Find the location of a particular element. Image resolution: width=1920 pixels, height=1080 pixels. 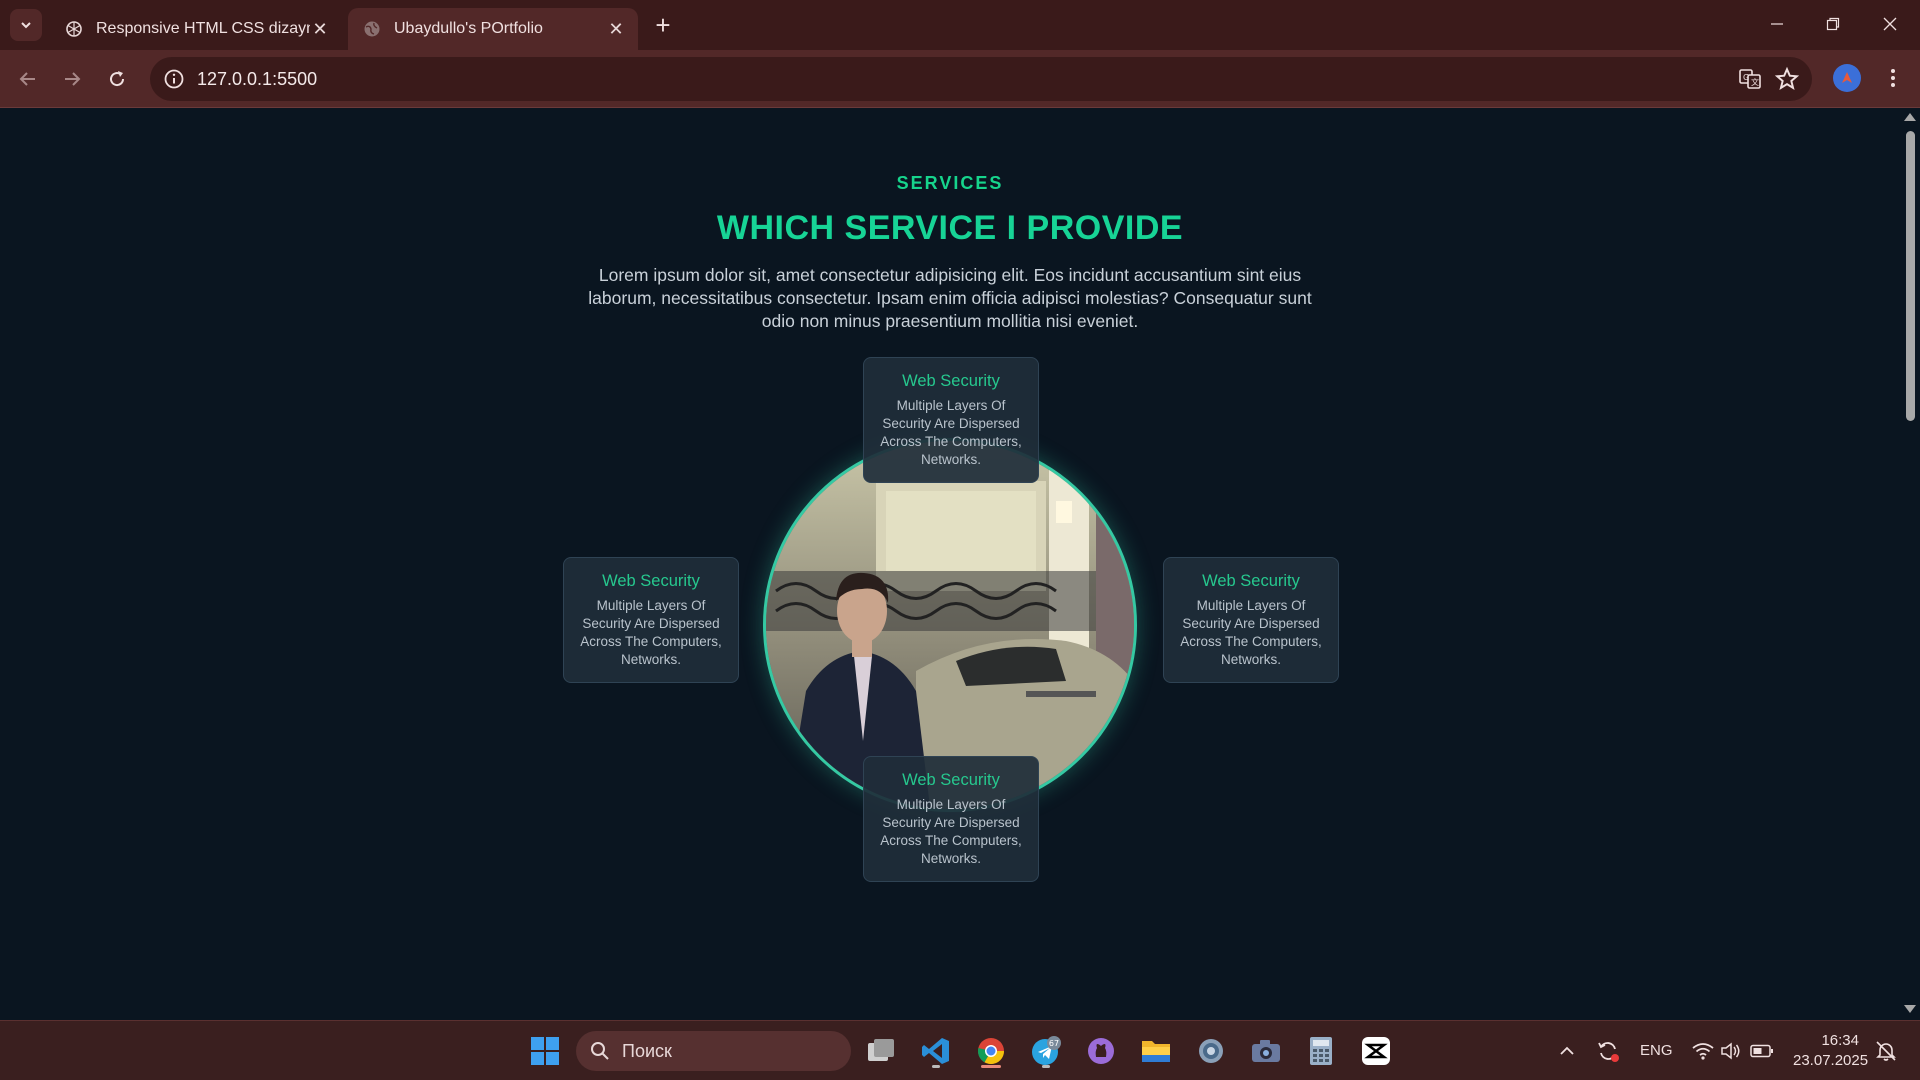

folder-icon is located at coordinates (1156, 1051).